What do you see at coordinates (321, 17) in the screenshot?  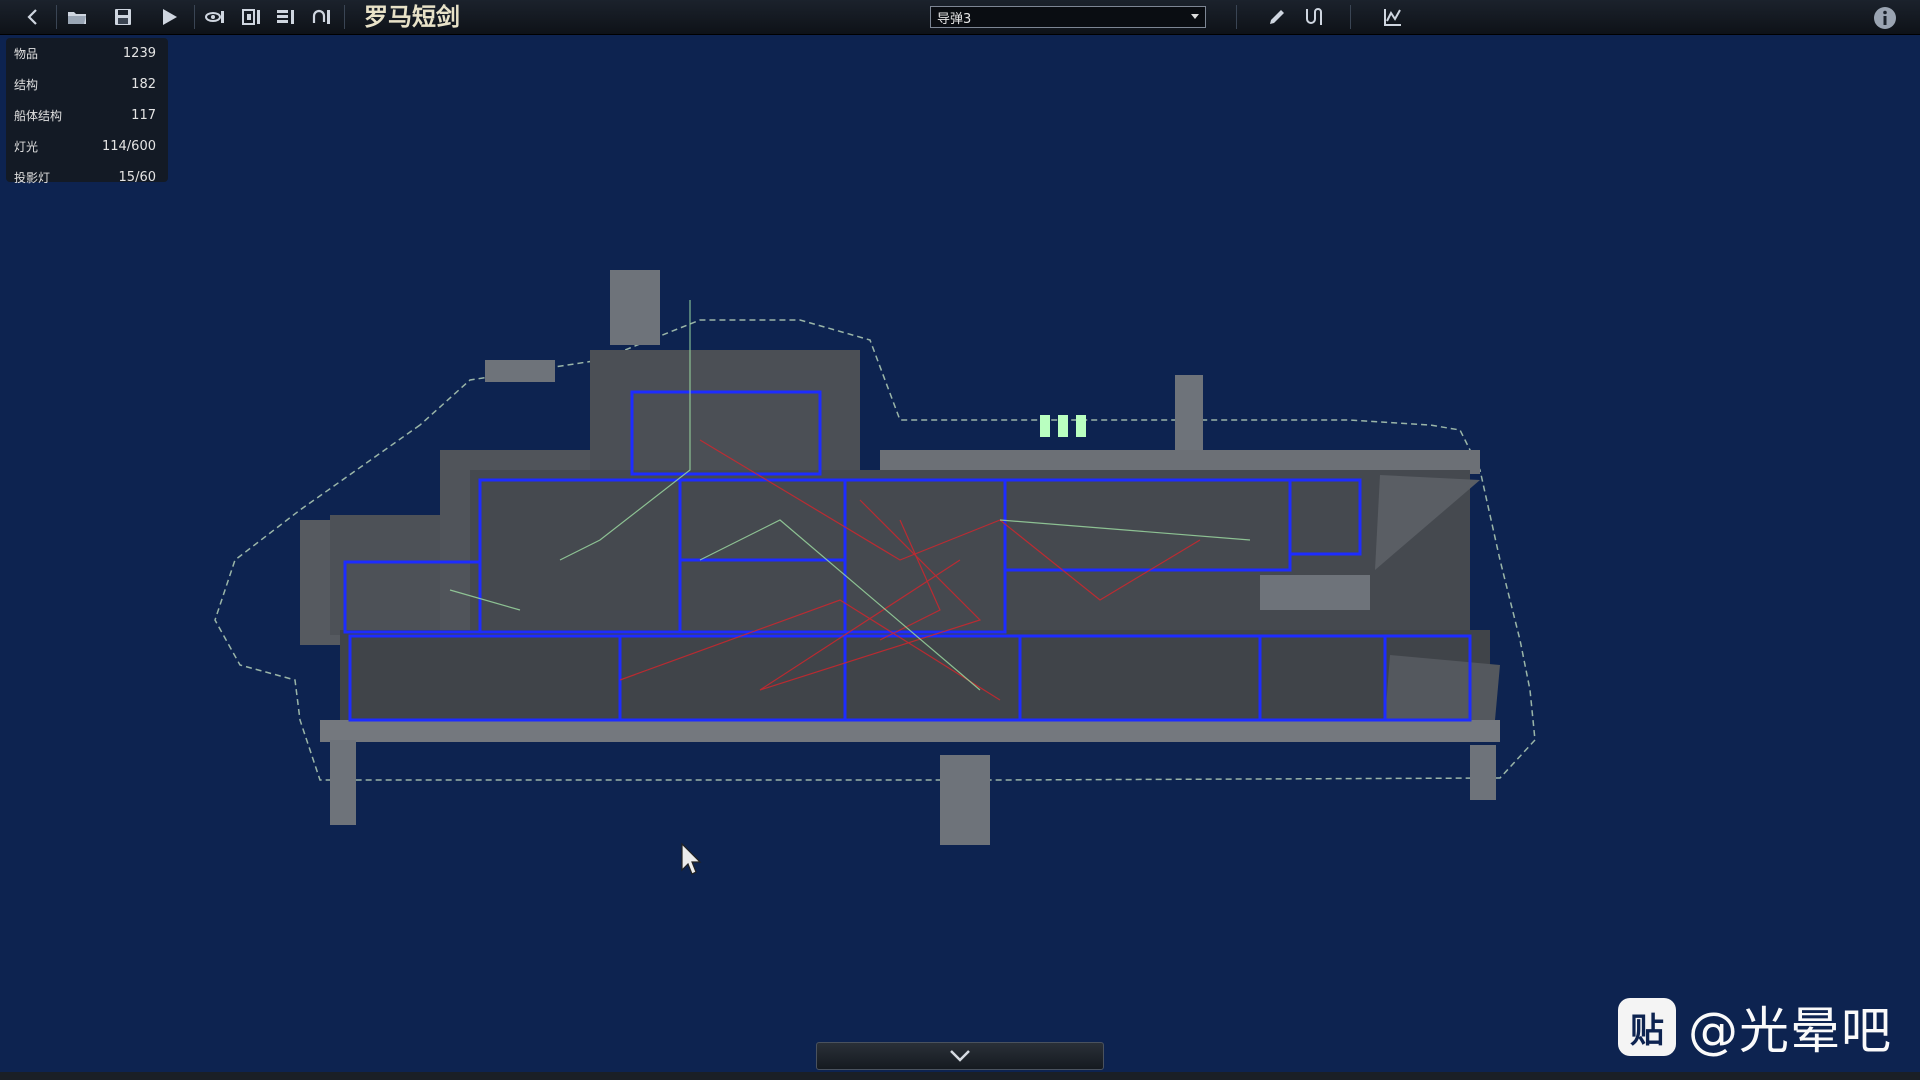 I see `undo-icon` at bounding box center [321, 17].